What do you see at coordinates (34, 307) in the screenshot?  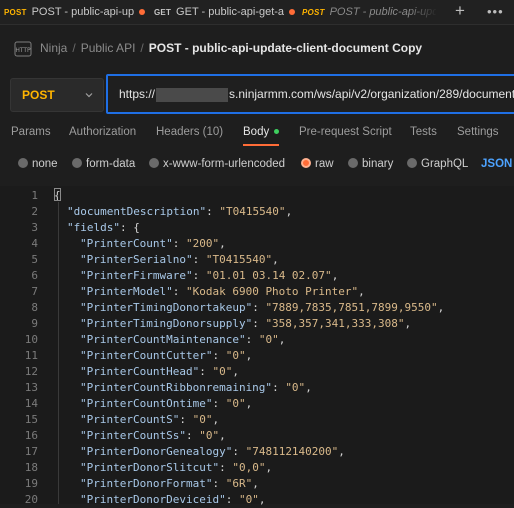 I see `line-number: 8` at bounding box center [34, 307].